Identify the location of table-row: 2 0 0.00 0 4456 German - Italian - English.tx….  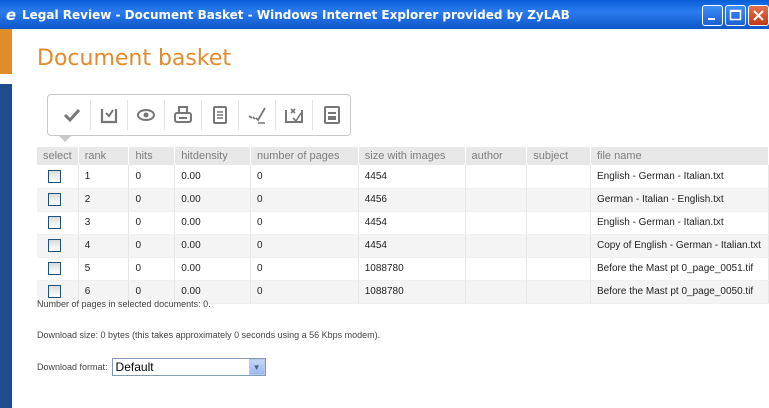
(403, 200).